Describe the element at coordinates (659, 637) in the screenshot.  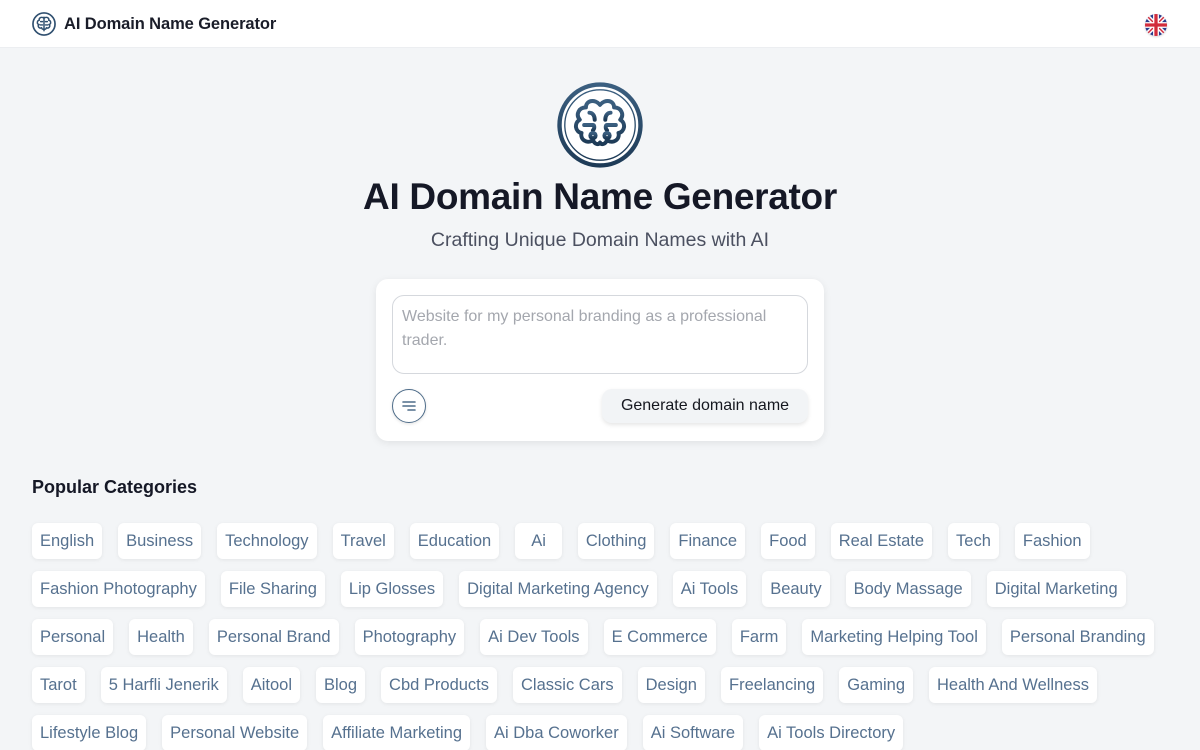
I see `category-chip: E Commerce` at that location.